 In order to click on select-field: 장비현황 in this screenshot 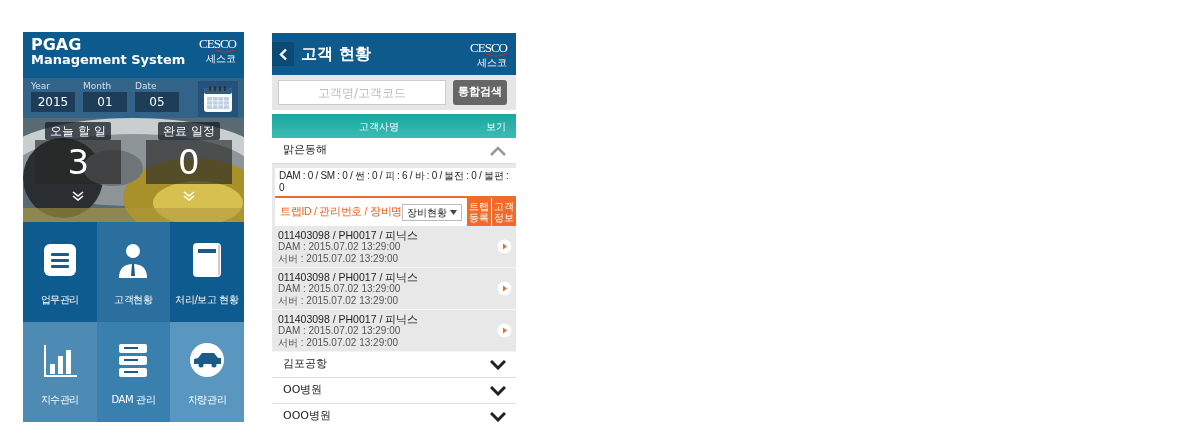, I will do `click(431, 212)`.